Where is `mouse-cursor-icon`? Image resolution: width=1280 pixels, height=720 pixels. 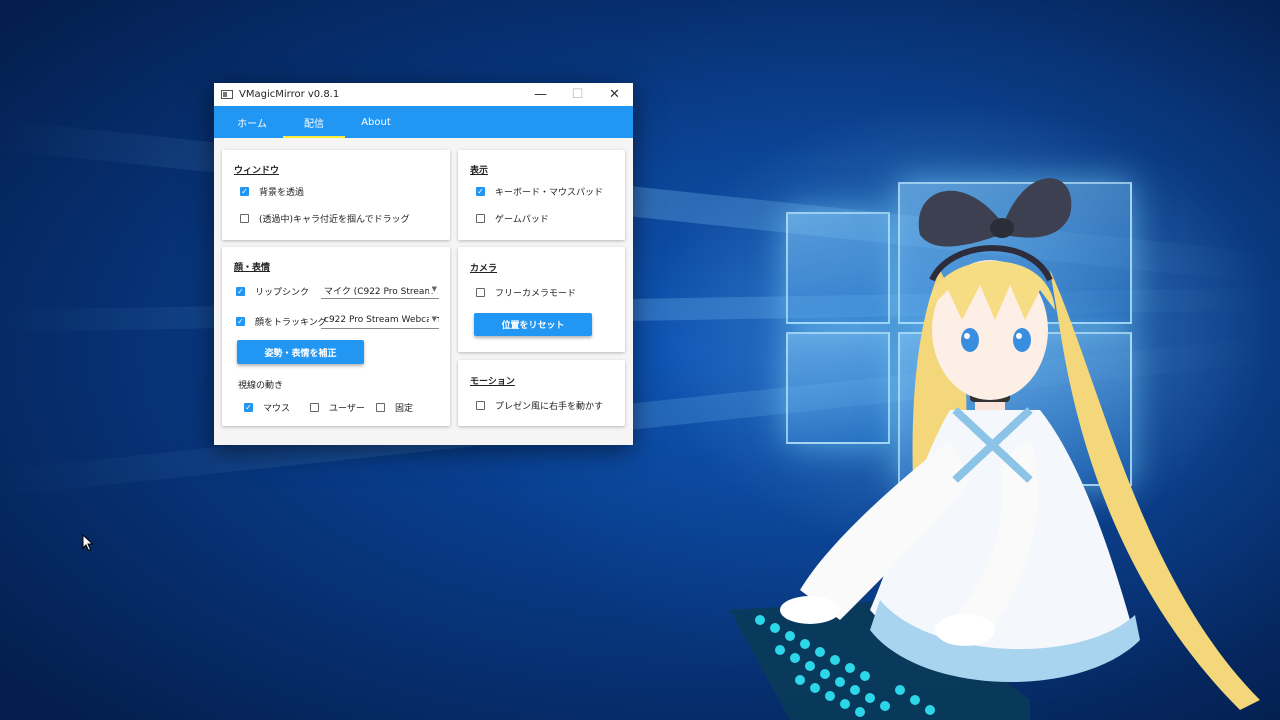 mouse-cursor-icon is located at coordinates (88, 543).